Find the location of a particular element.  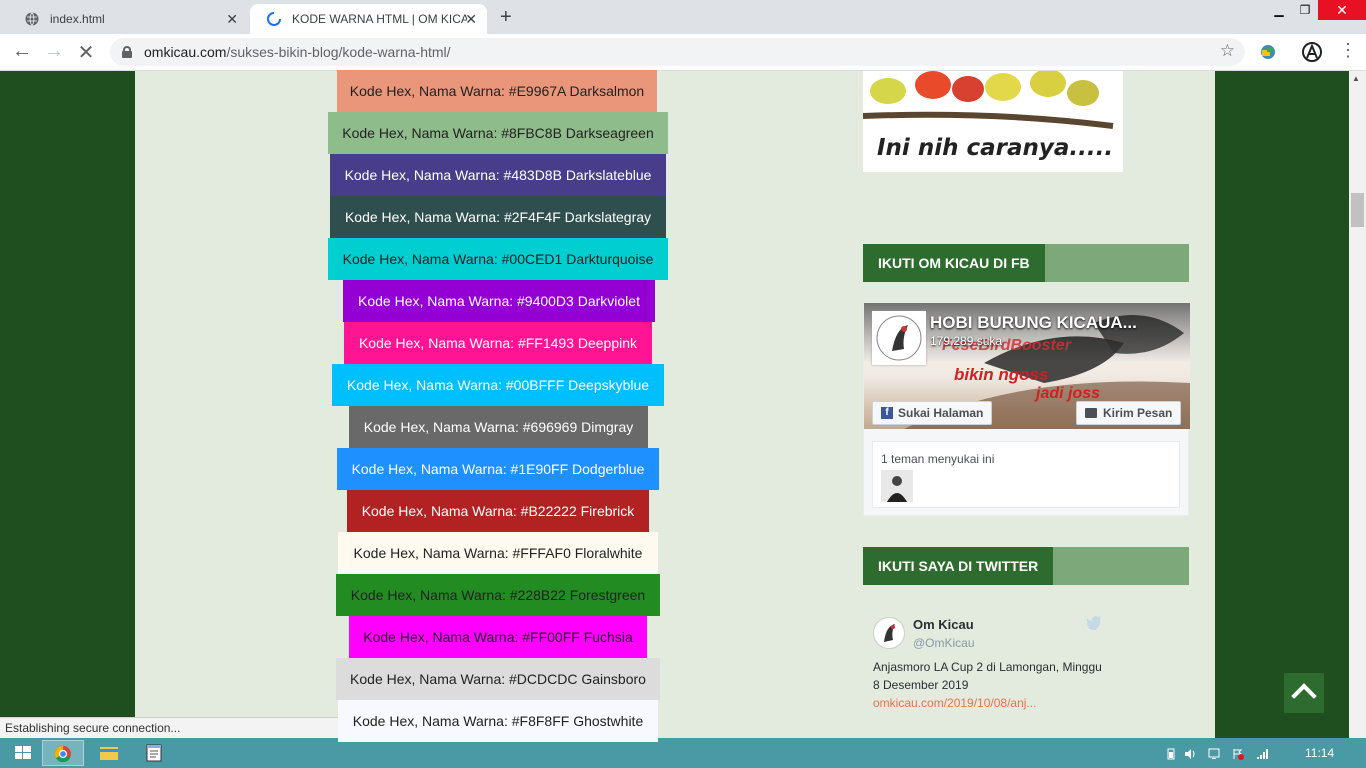

color-code-label: Kode Hex, Nama Warna: #1E90FF Dodgerblue is located at coordinates (498, 469).